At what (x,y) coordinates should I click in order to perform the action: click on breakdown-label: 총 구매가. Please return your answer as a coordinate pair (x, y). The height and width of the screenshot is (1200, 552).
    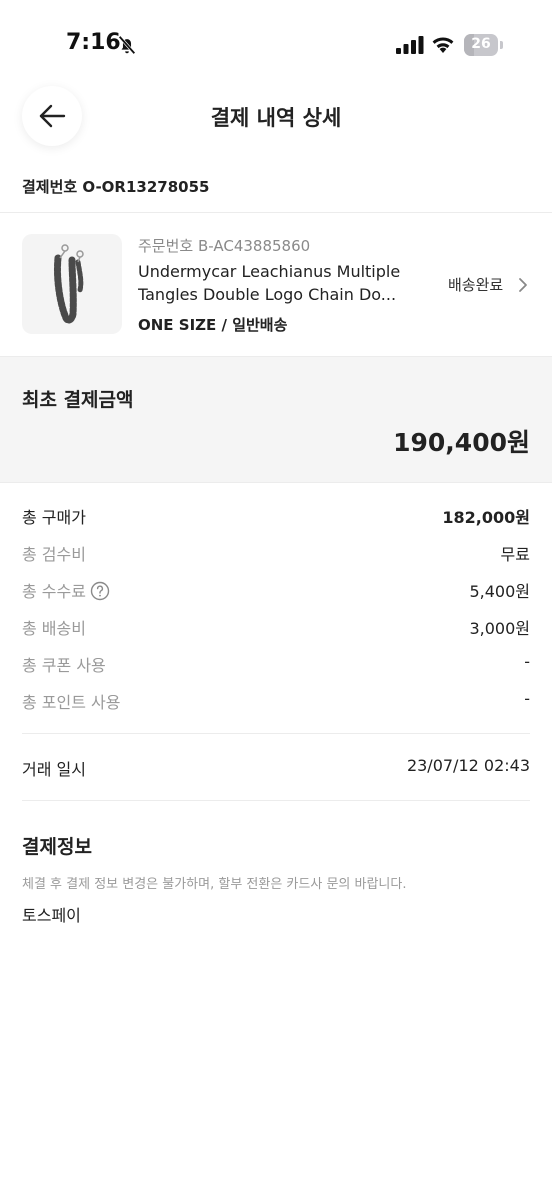
    Looking at the image, I should click on (54, 517).